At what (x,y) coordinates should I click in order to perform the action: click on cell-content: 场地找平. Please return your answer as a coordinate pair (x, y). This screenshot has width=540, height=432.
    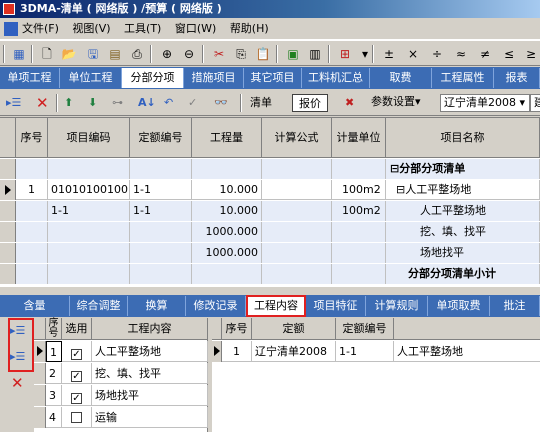
    Looking at the image, I should click on (150, 395).